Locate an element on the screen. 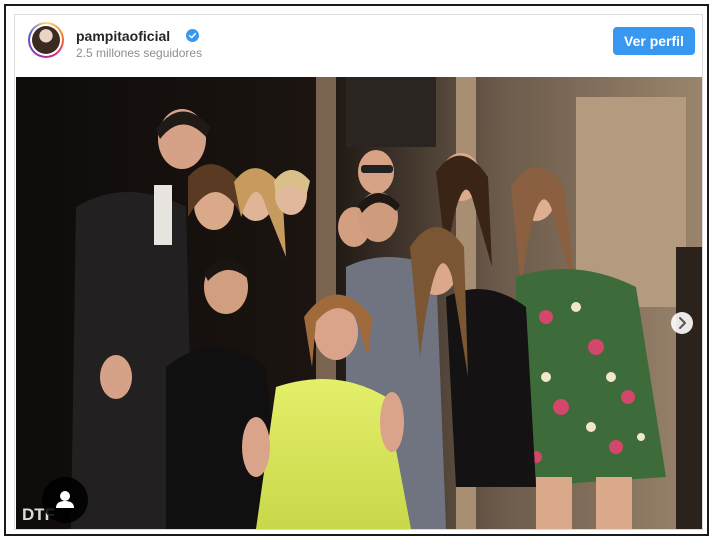  profile-avatar is located at coordinates (46, 40).